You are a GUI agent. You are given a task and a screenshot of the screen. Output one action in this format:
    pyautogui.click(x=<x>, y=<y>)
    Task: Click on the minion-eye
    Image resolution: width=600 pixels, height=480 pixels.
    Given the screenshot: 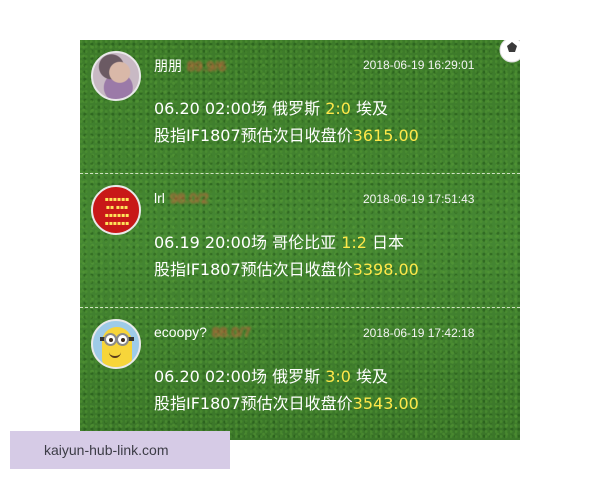 What is the action you would take?
    pyautogui.click(x=122, y=339)
    